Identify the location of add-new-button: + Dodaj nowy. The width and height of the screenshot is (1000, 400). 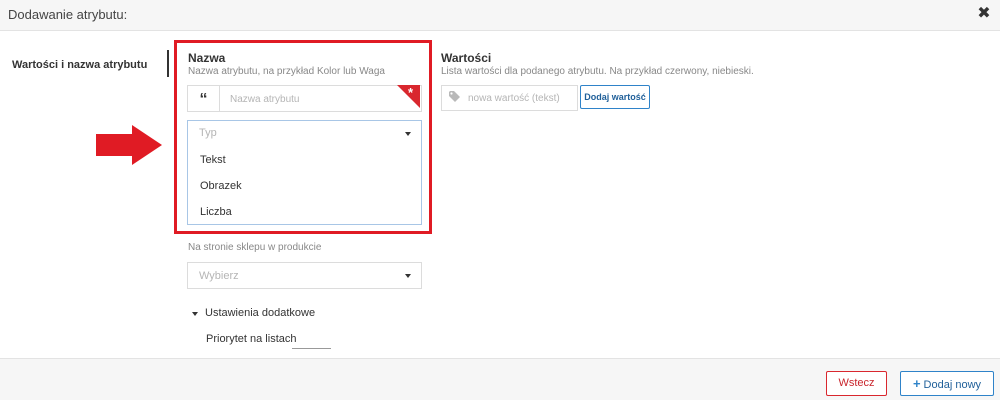
(947, 383).